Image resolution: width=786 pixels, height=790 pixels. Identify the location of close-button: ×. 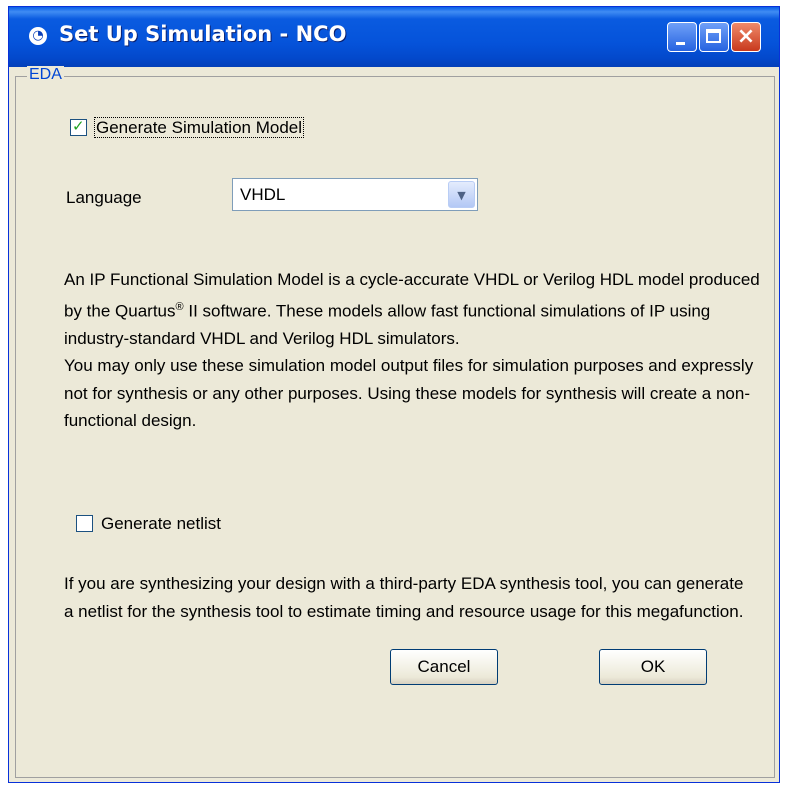
(746, 37).